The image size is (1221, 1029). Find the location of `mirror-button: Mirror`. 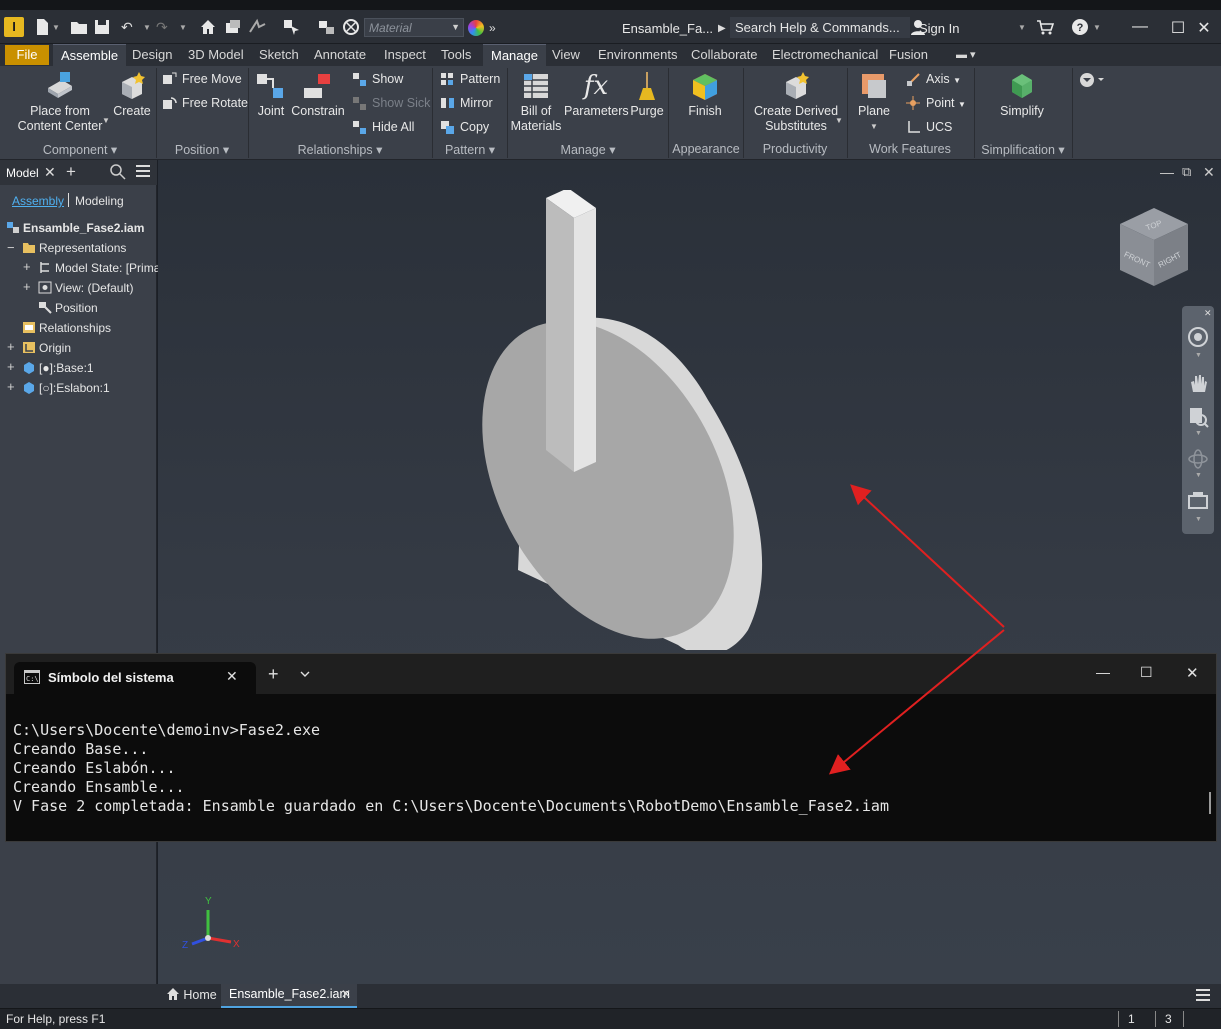

mirror-button: Mirror is located at coordinates (466, 103).